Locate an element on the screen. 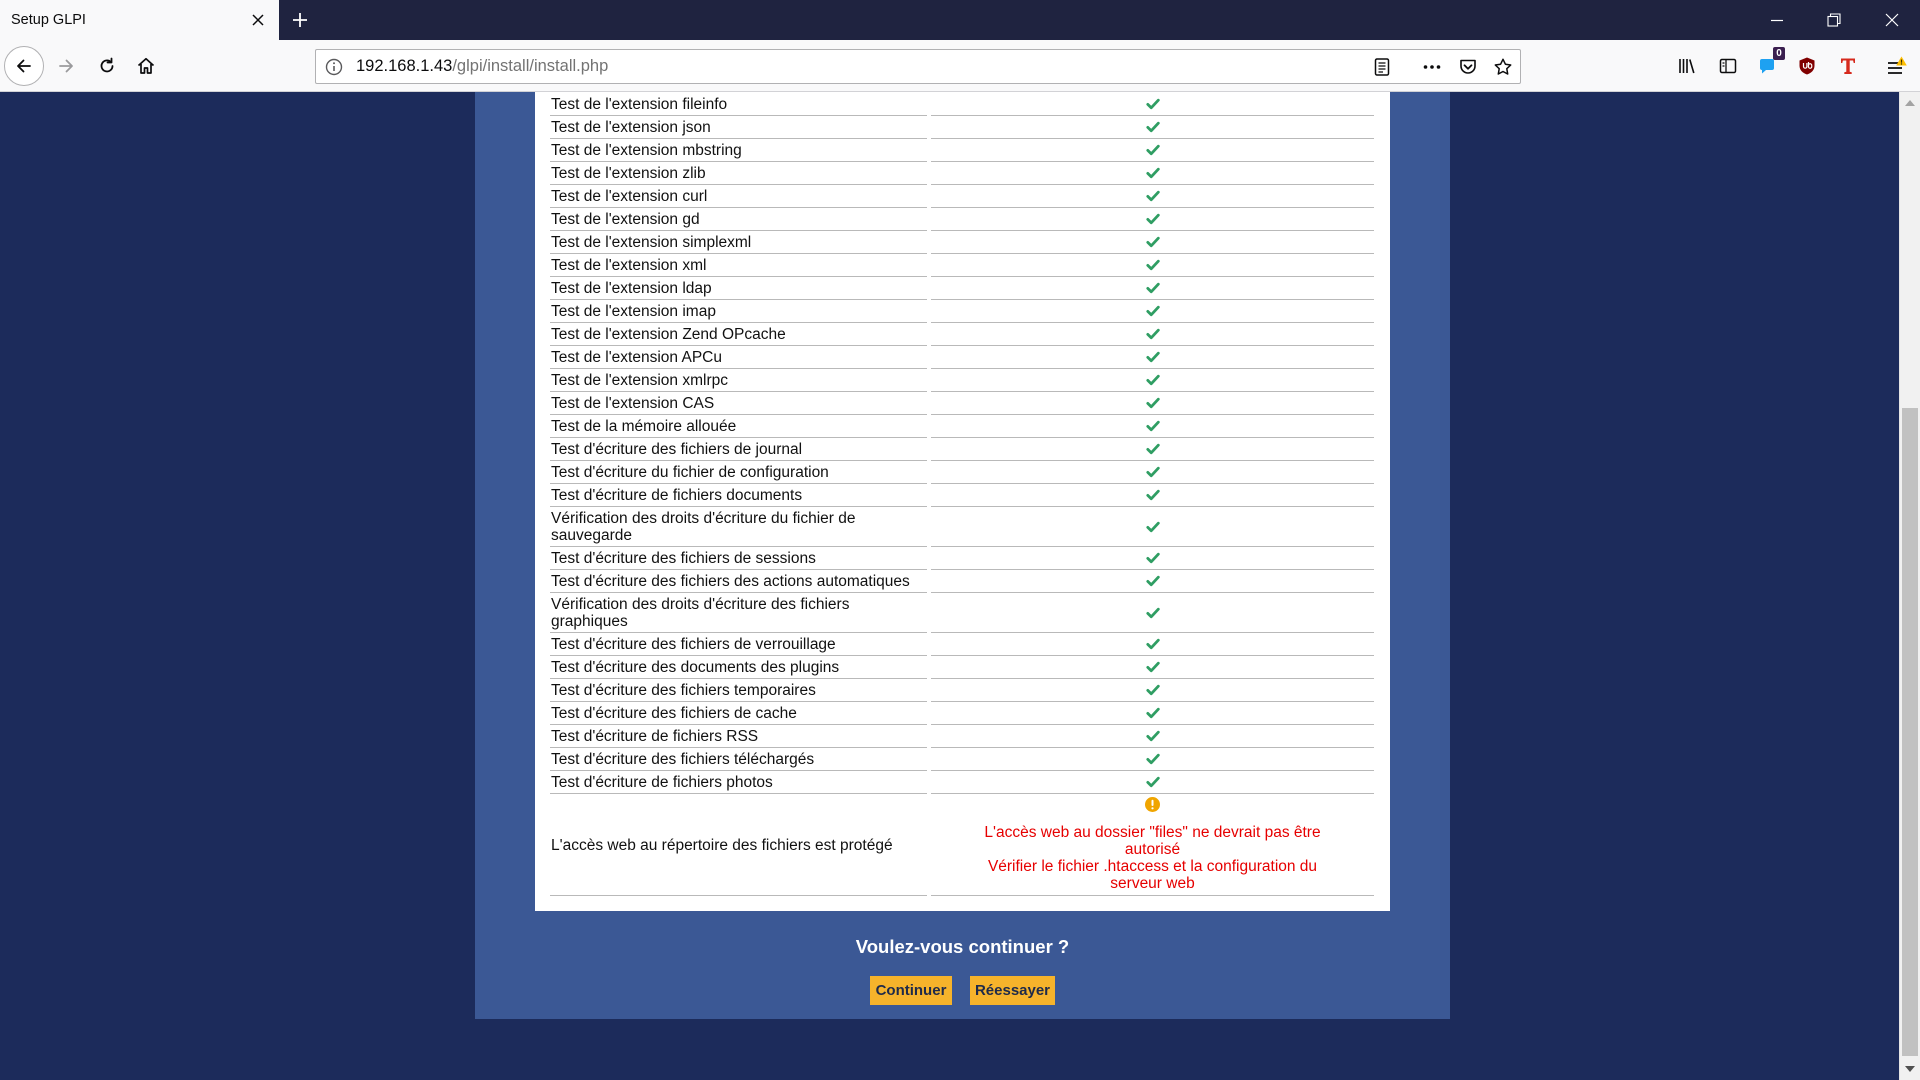  requirement-label: Test d'écriture des fichiers de sessions is located at coordinates (683, 558).